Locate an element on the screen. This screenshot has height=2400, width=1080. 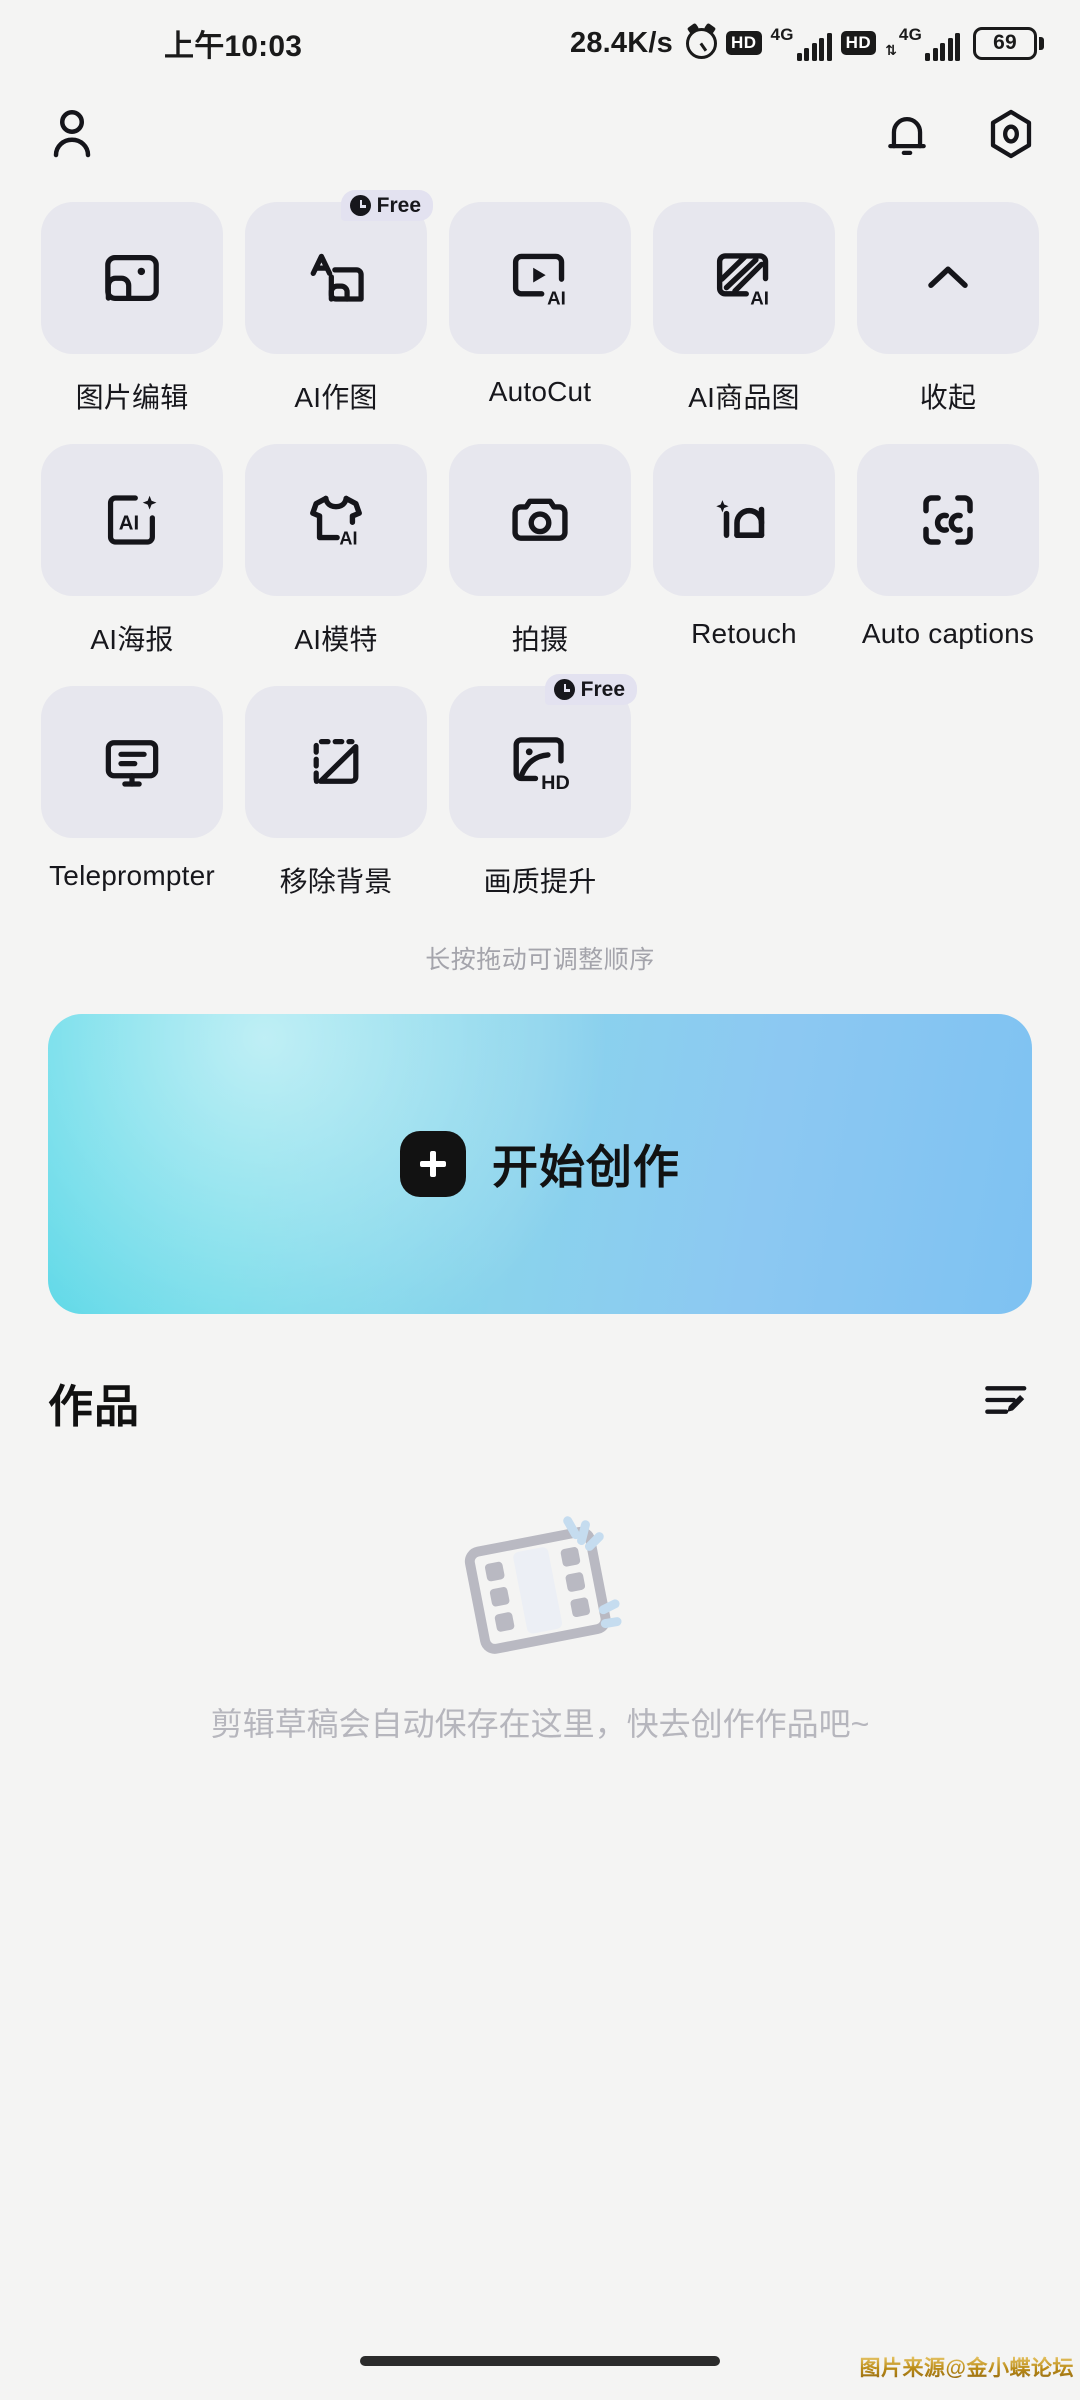
tool-item-ai-model: AI AI模特 is located at coordinates (336, 551).